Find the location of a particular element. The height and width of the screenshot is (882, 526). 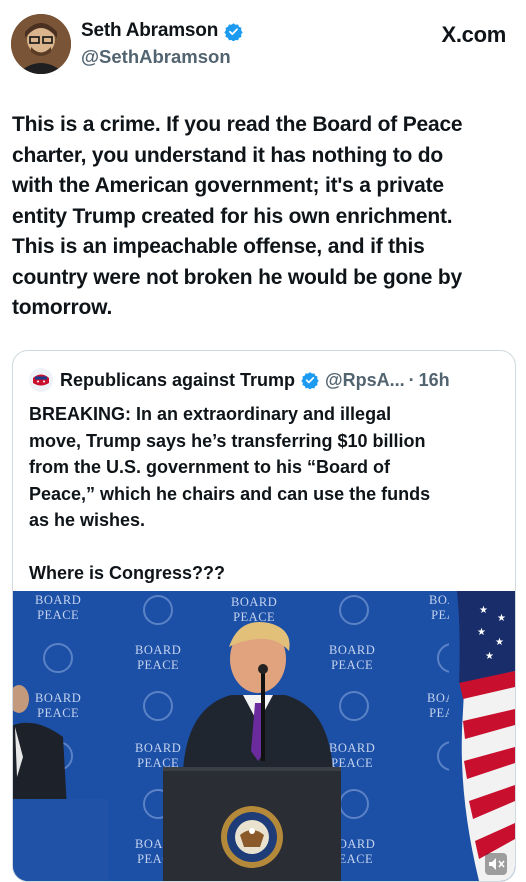

desk is located at coordinates (60, 840).